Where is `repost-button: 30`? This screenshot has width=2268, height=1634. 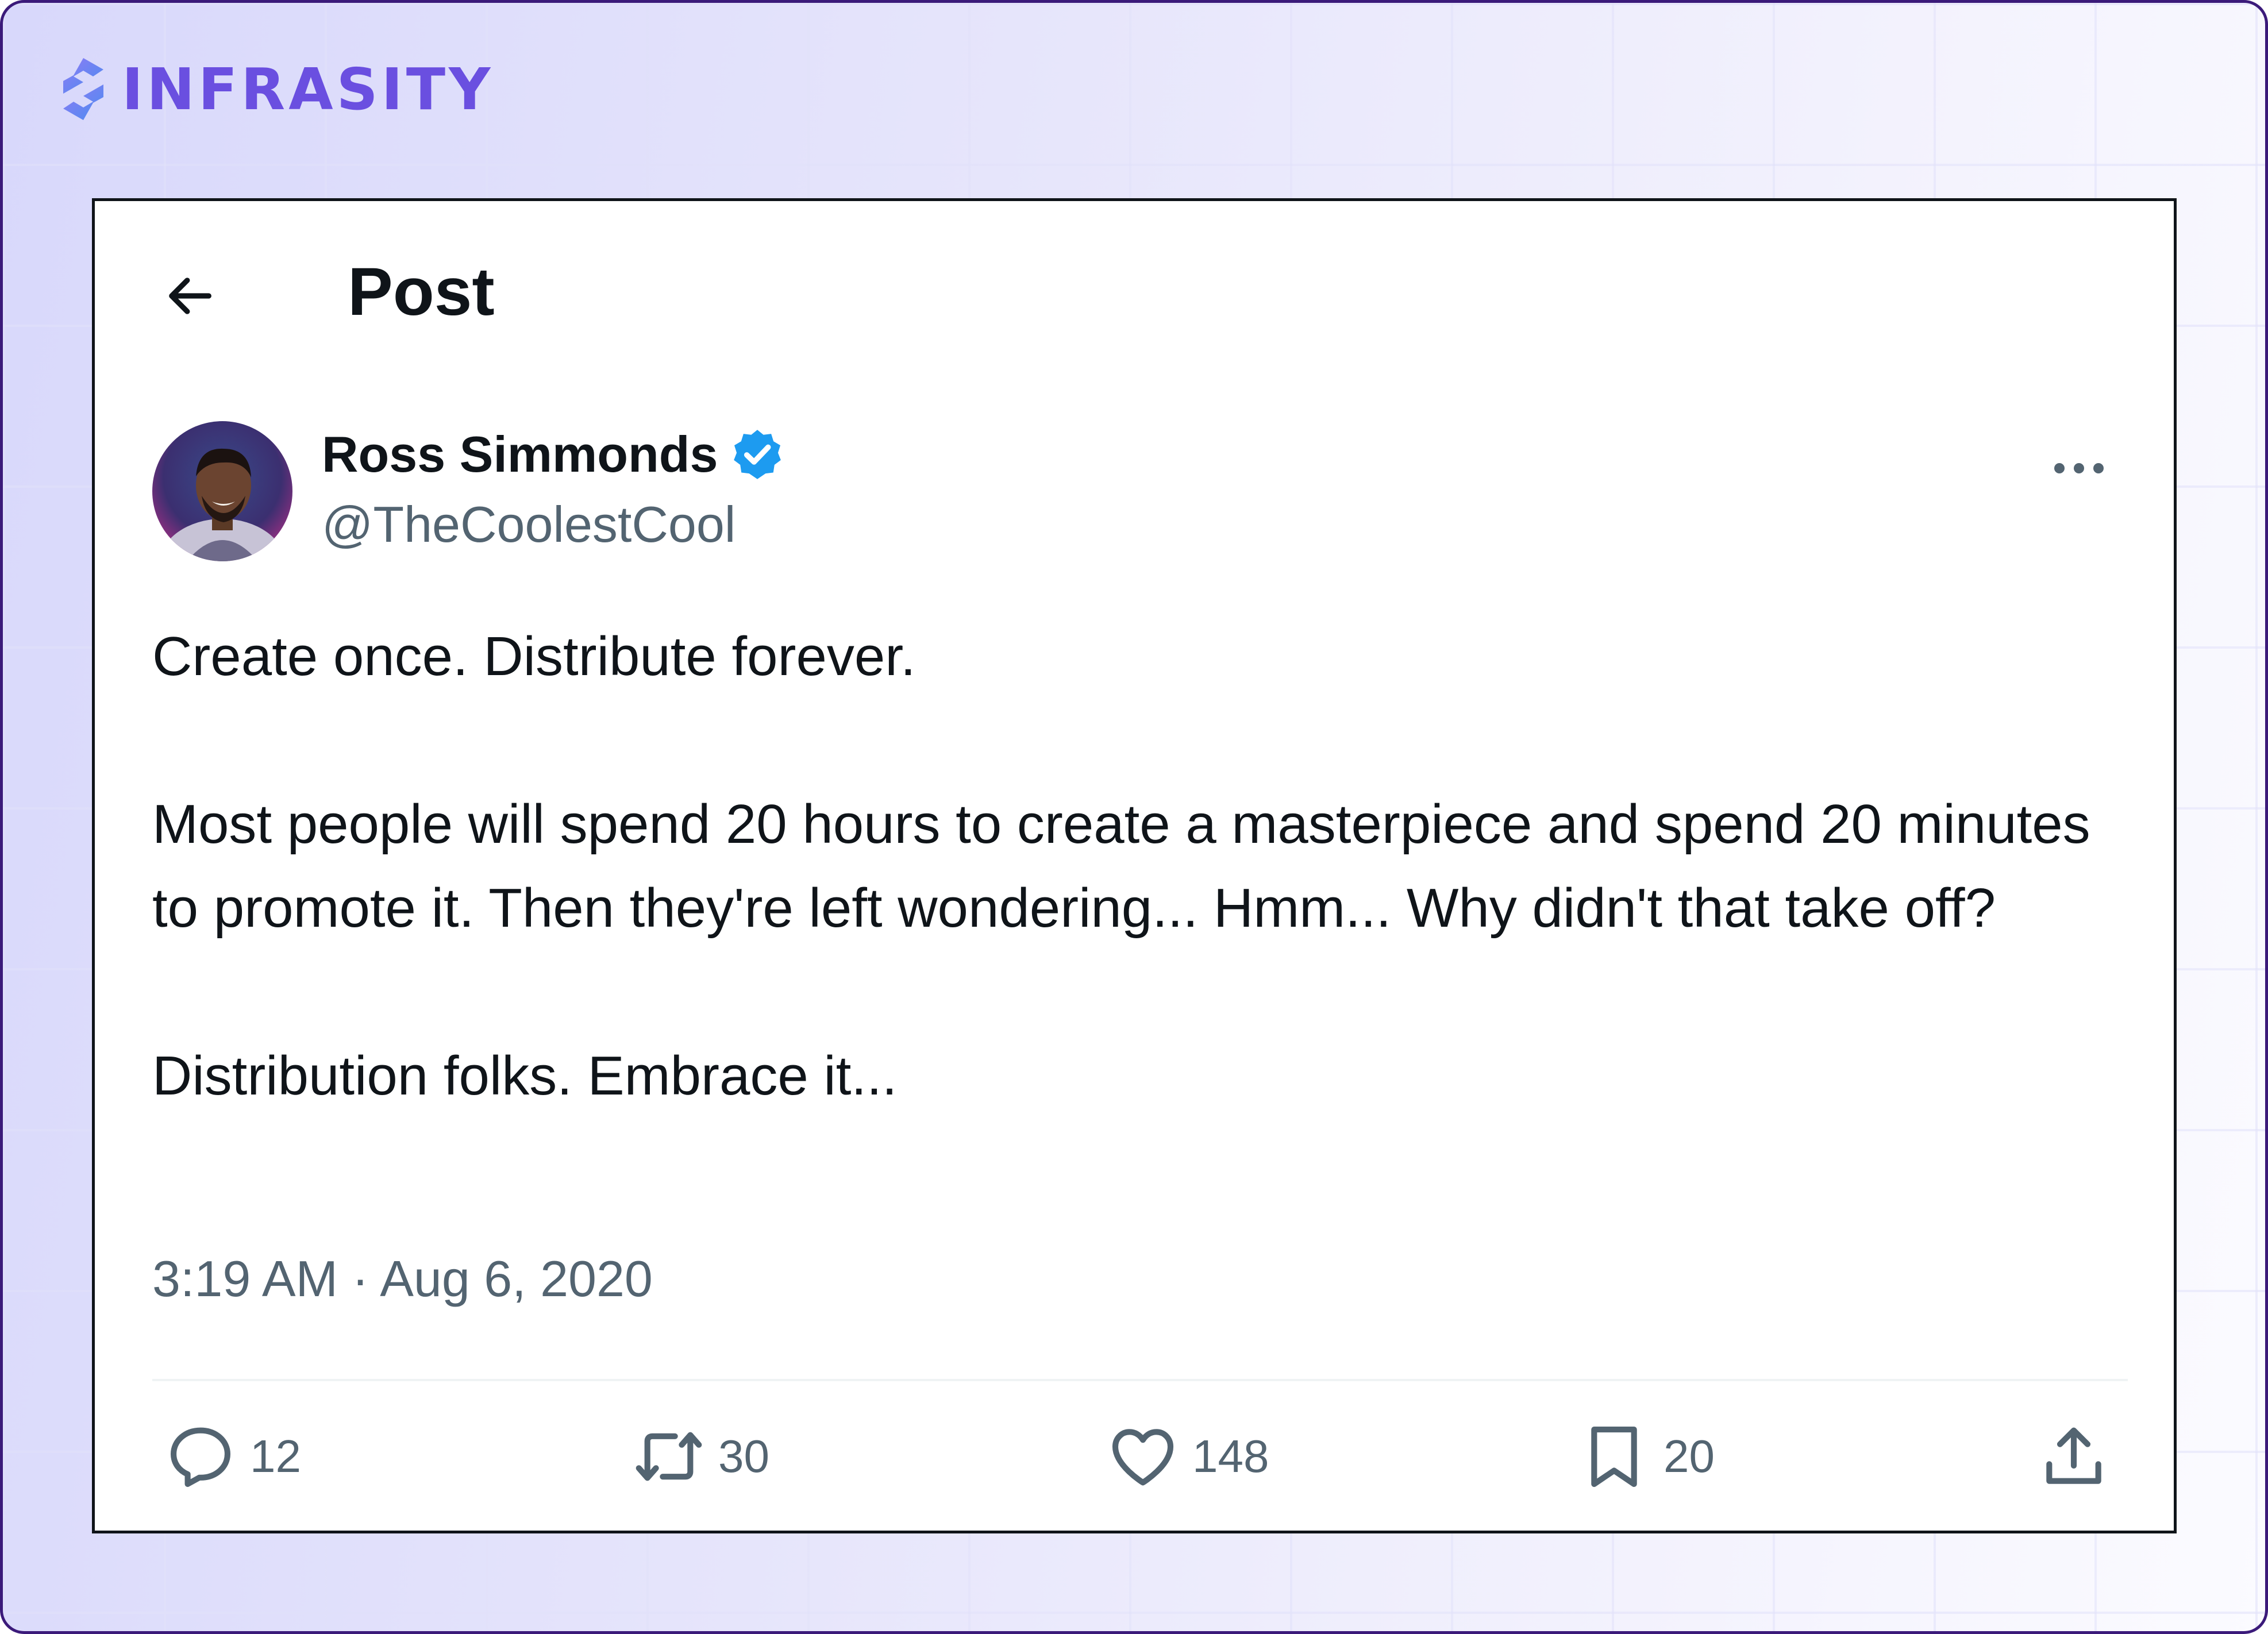
repost-button: 30 is located at coordinates (700, 1456).